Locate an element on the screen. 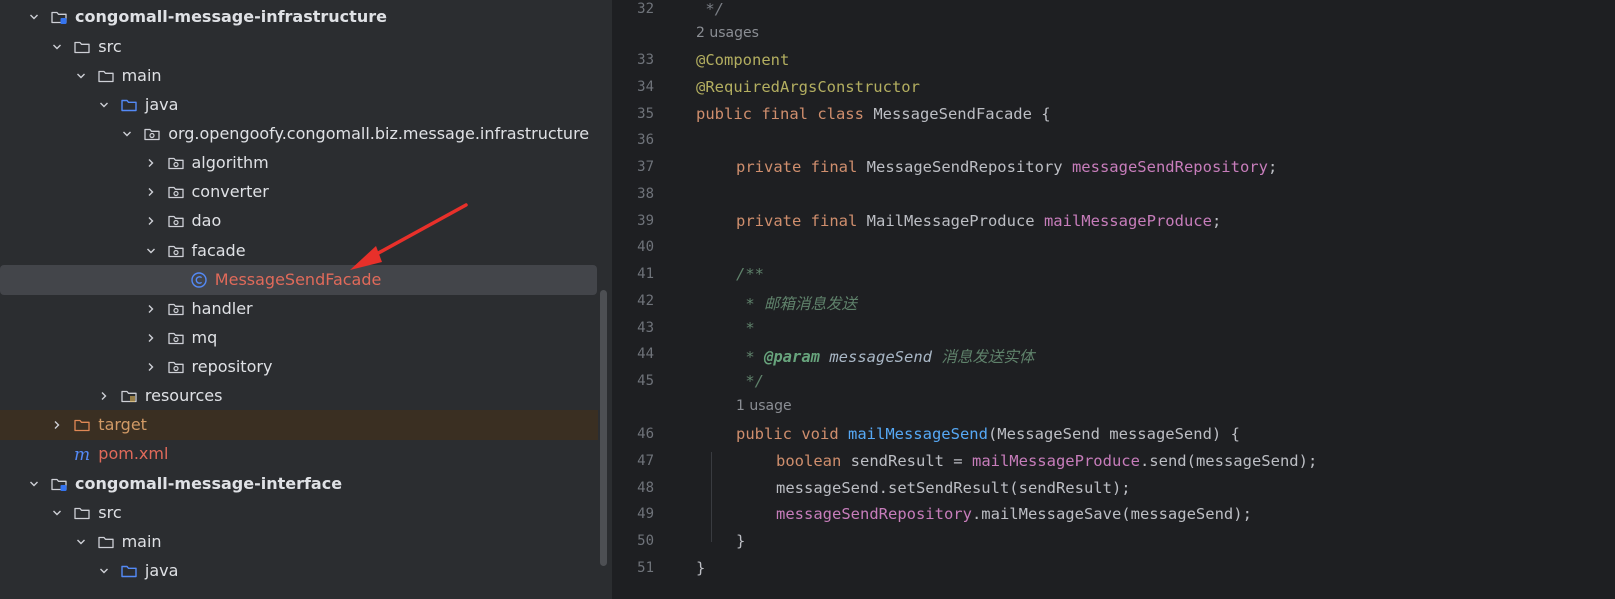  field-modifiers: private final is located at coordinates (797, 167).